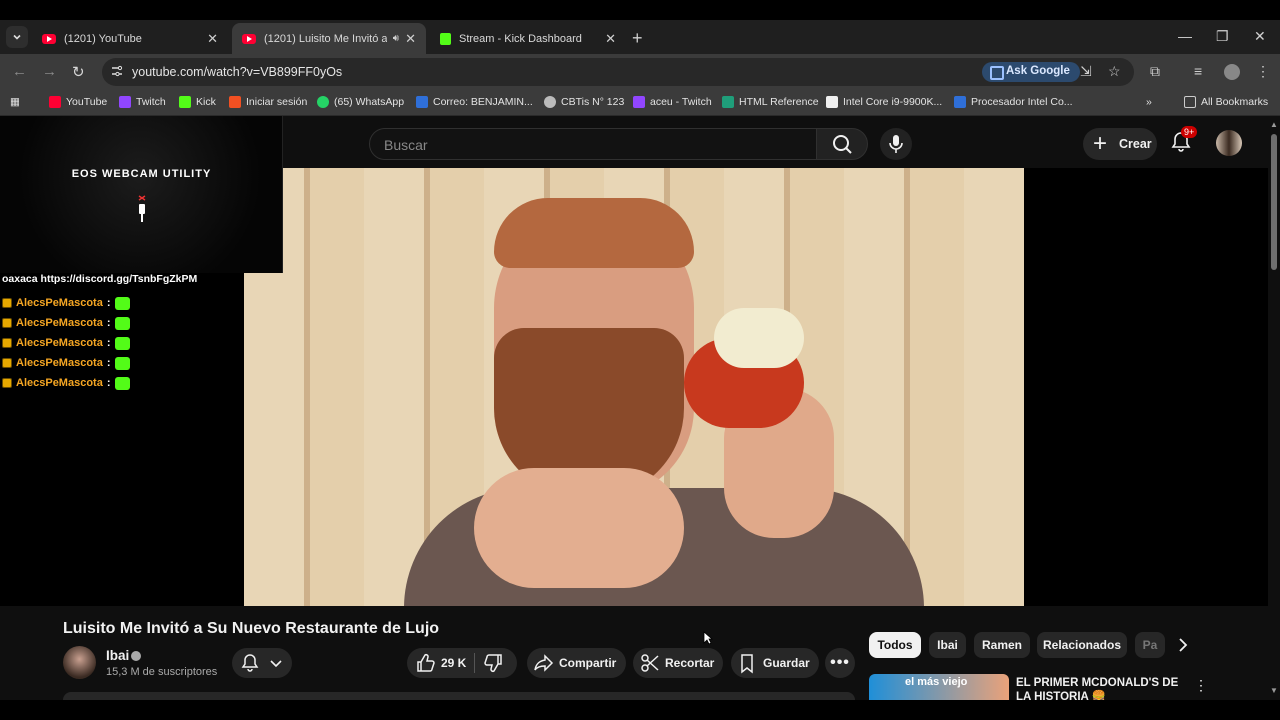  Describe the element at coordinates (453, 663) in the screenshot. I see `like-count: 29 K` at that location.